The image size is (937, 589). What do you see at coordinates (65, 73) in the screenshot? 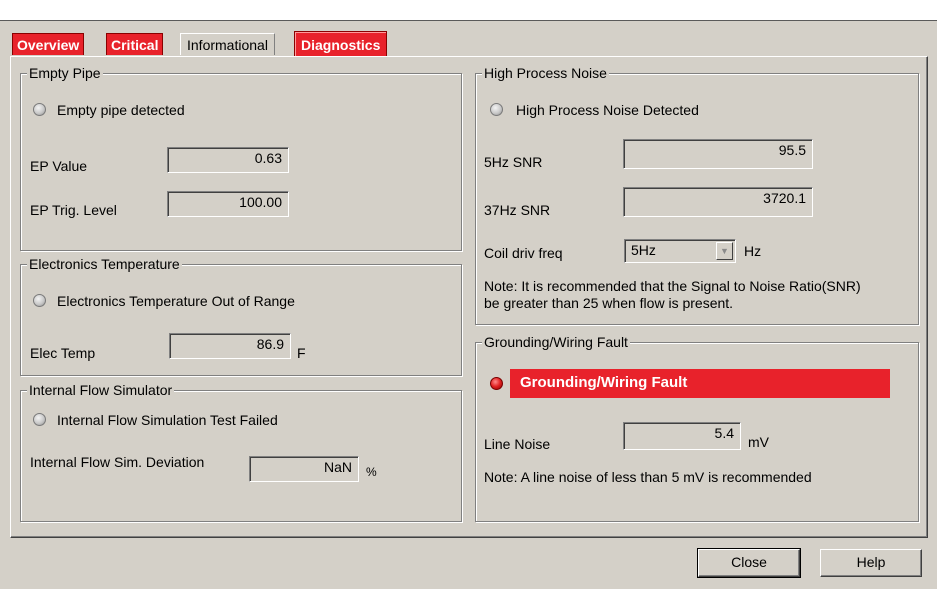
I see `empty-pipe-title: Empty Pipe` at bounding box center [65, 73].